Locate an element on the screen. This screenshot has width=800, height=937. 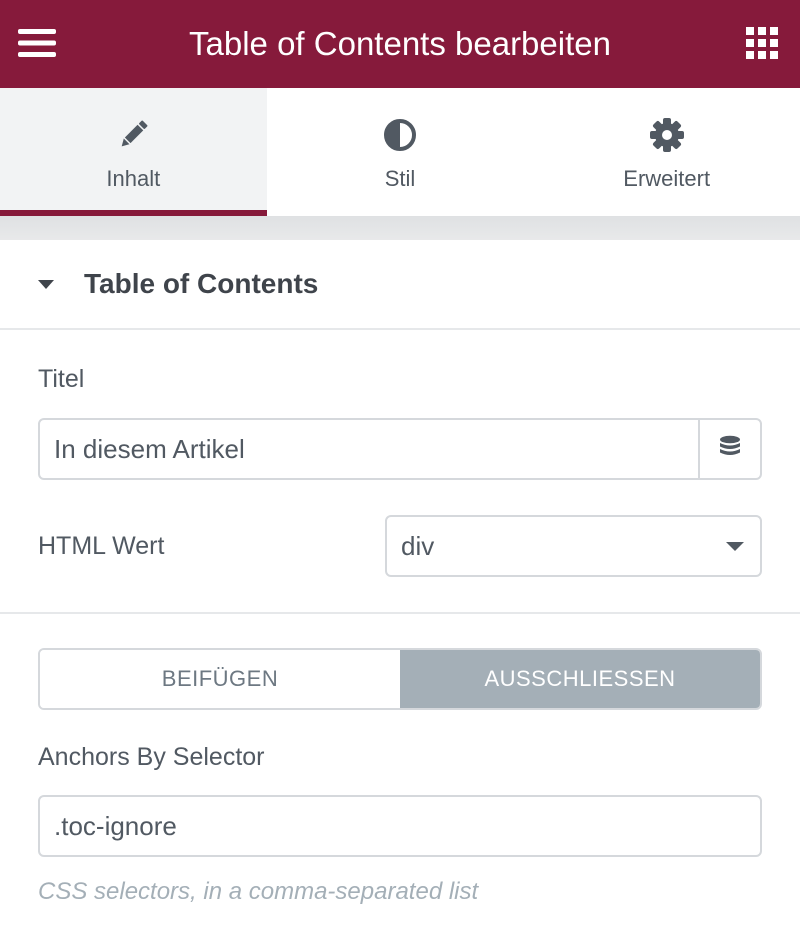
editor-header: Table of Contents bearbeiten is located at coordinates (400, 44).